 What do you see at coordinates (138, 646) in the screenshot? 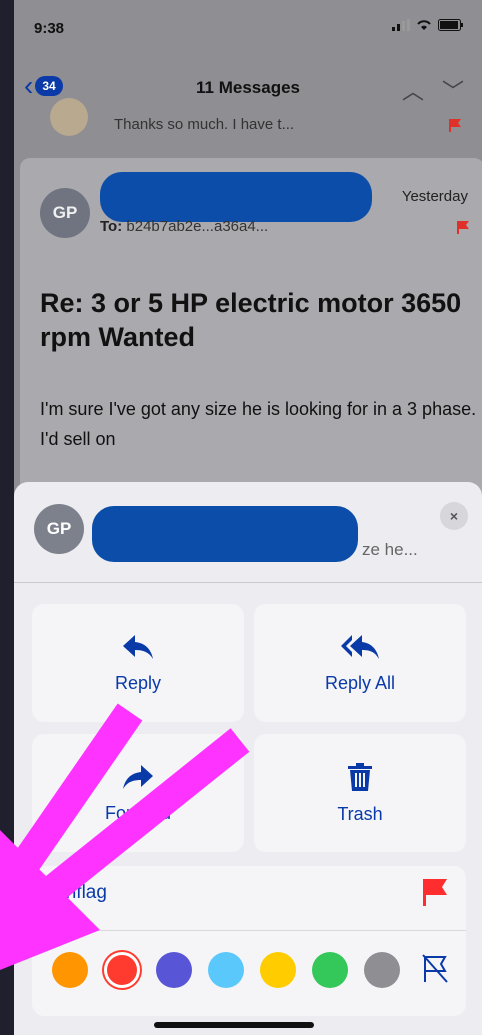
I see `reply-icon` at bounding box center [138, 646].